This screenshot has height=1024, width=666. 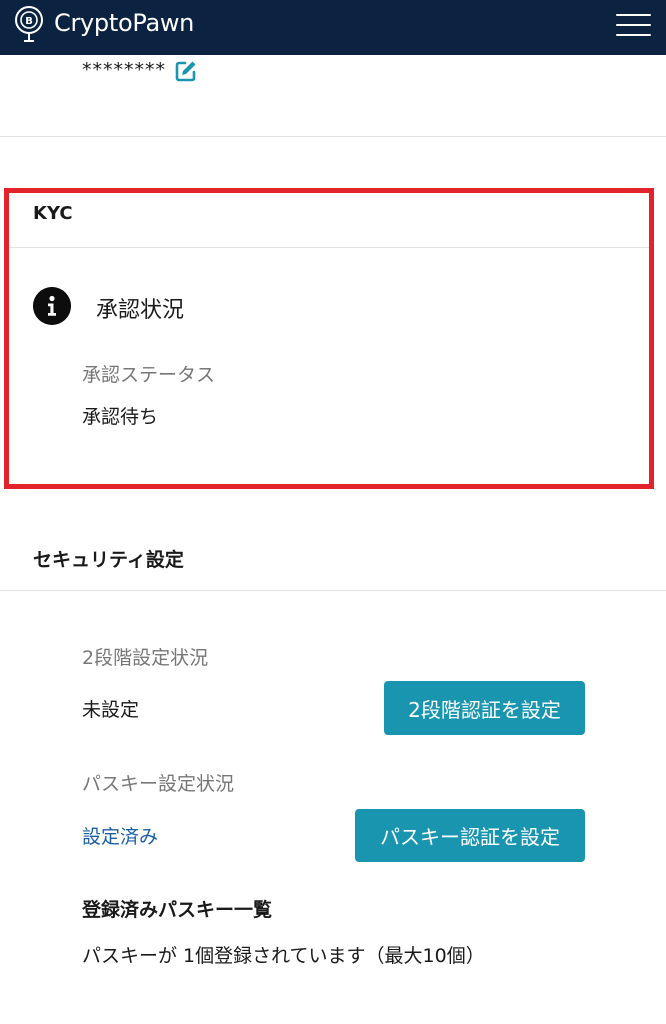 I want to click on setup-two-factor-button: 2段階認証を設定, so click(x=484, y=708).